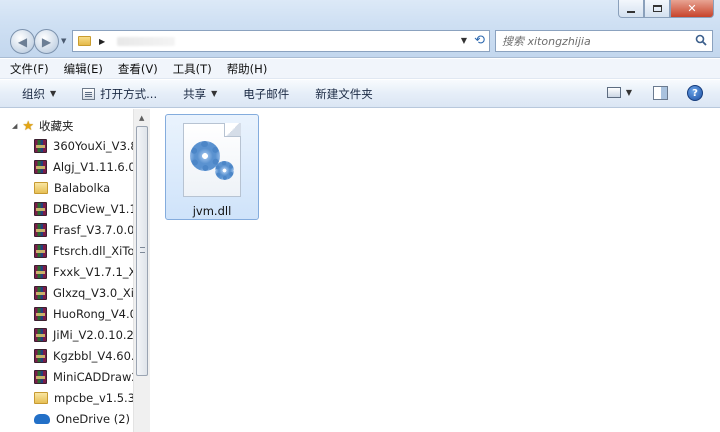  Describe the element at coordinates (42, 419) in the screenshot. I see `onedrive-icon` at that location.